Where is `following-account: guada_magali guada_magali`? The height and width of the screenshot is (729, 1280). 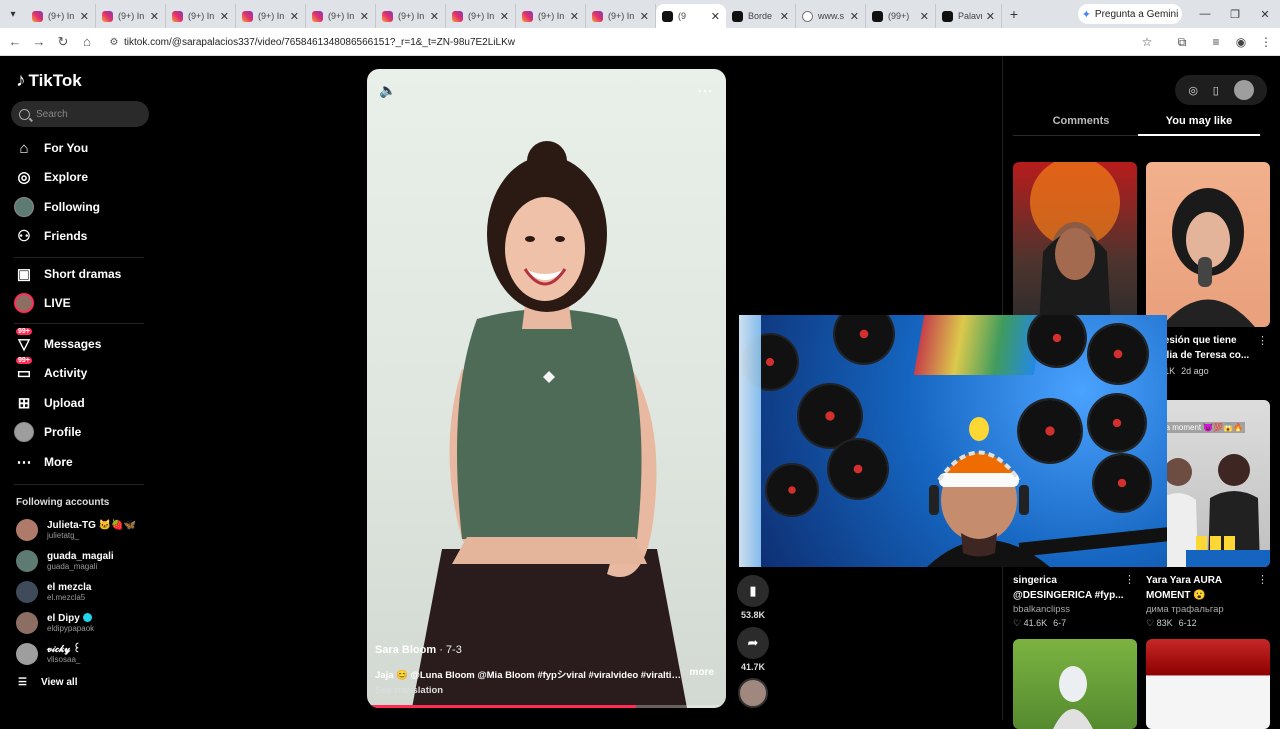
following-account: guada_magali guada_magali is located at coordinates (65, 561).